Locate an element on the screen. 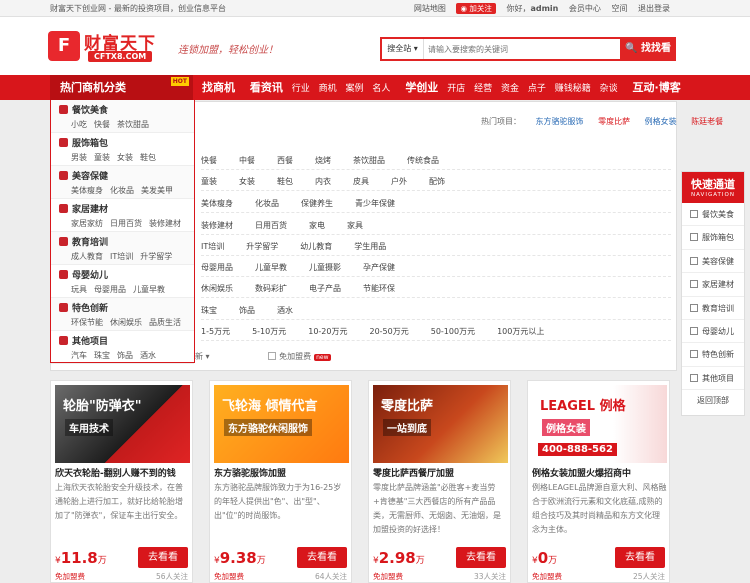 The image size is (750, 583). hot-project-link: 东方骆驼服饰 is located at coordinates (560, 121).